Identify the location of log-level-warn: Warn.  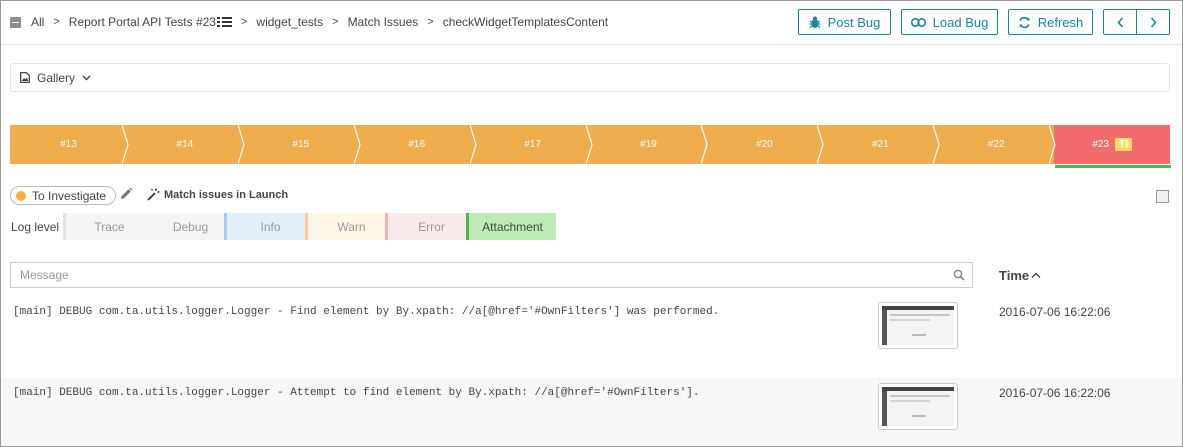
(350, 226).